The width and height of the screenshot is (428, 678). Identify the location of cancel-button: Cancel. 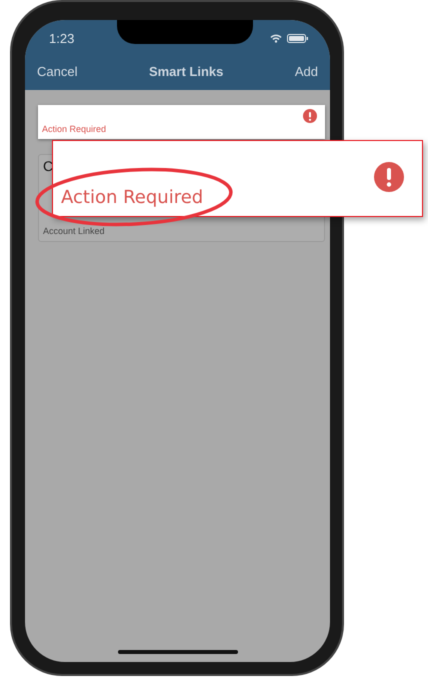
(57, 71).